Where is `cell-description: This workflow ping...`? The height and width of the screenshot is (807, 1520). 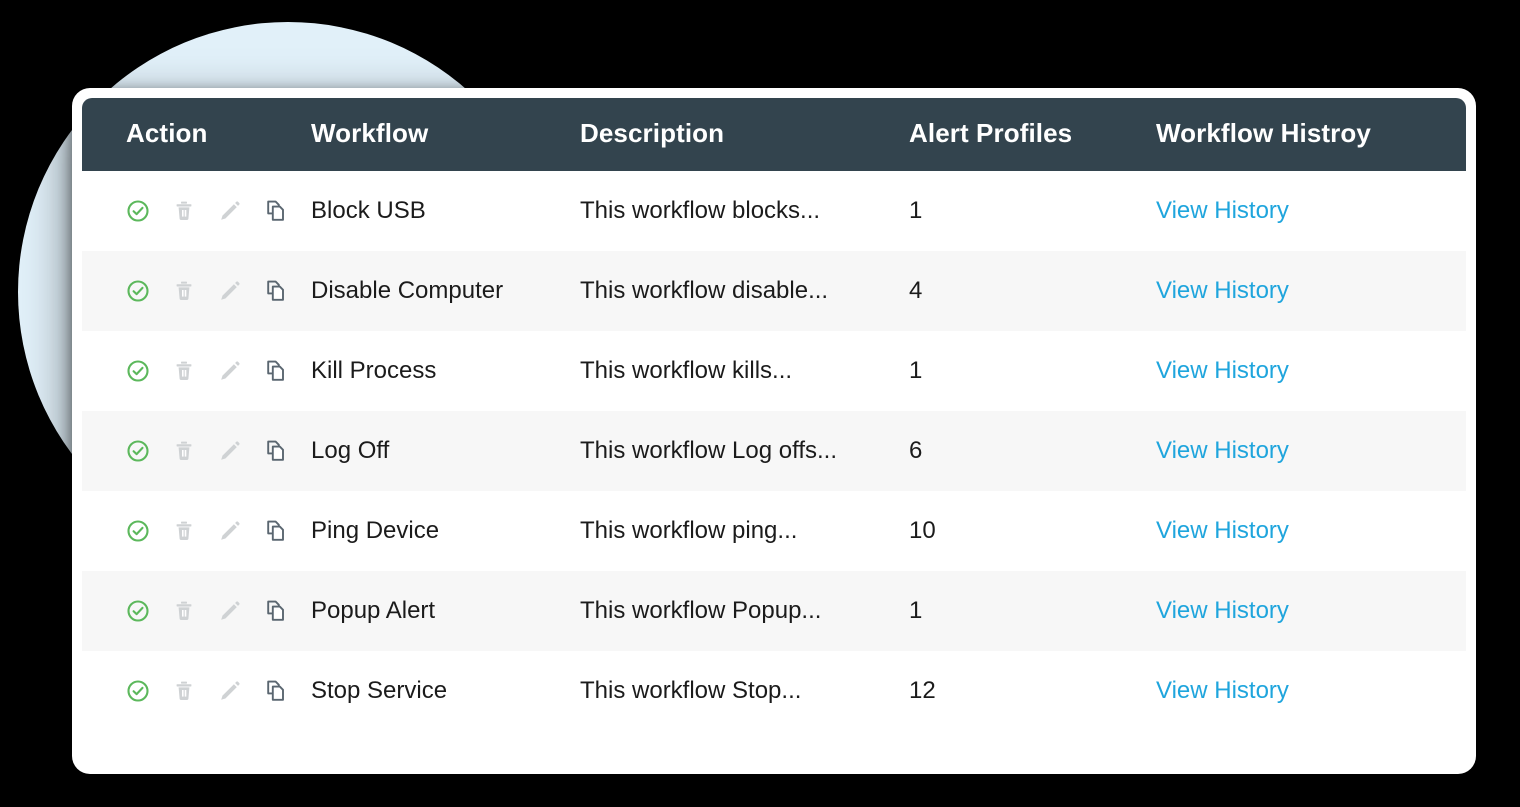
cell-description: This workflow ping... is located at coordinates (724, 531).